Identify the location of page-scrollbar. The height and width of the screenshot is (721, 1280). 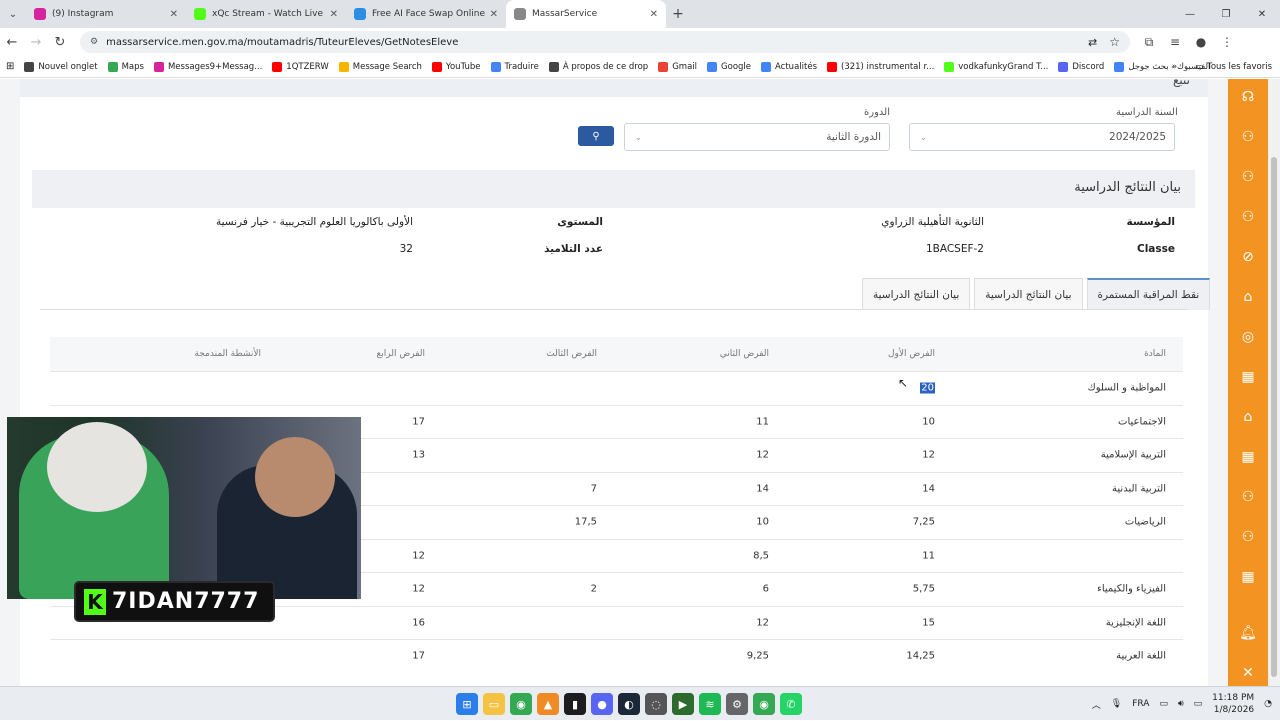
(1274, 382).